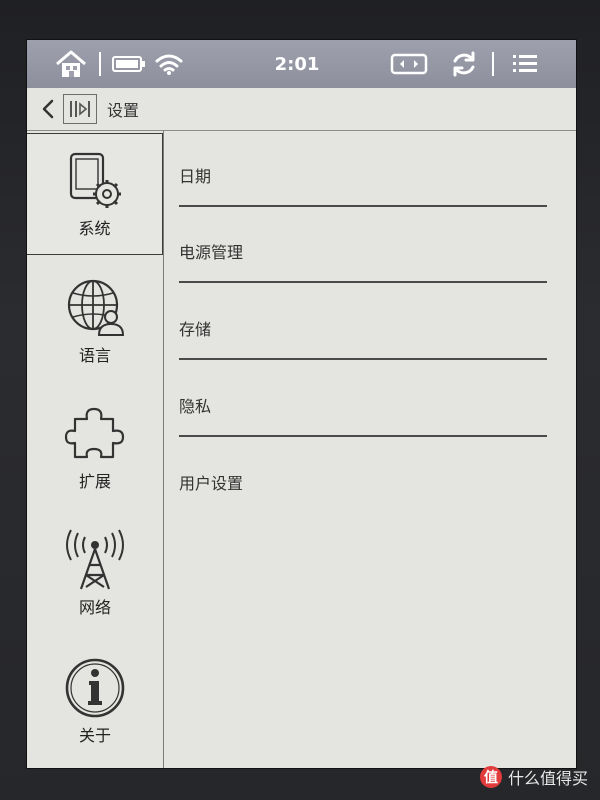  Describe the element at coordinates (71, 64) in the screenshot. I see `home-icon` at that location.